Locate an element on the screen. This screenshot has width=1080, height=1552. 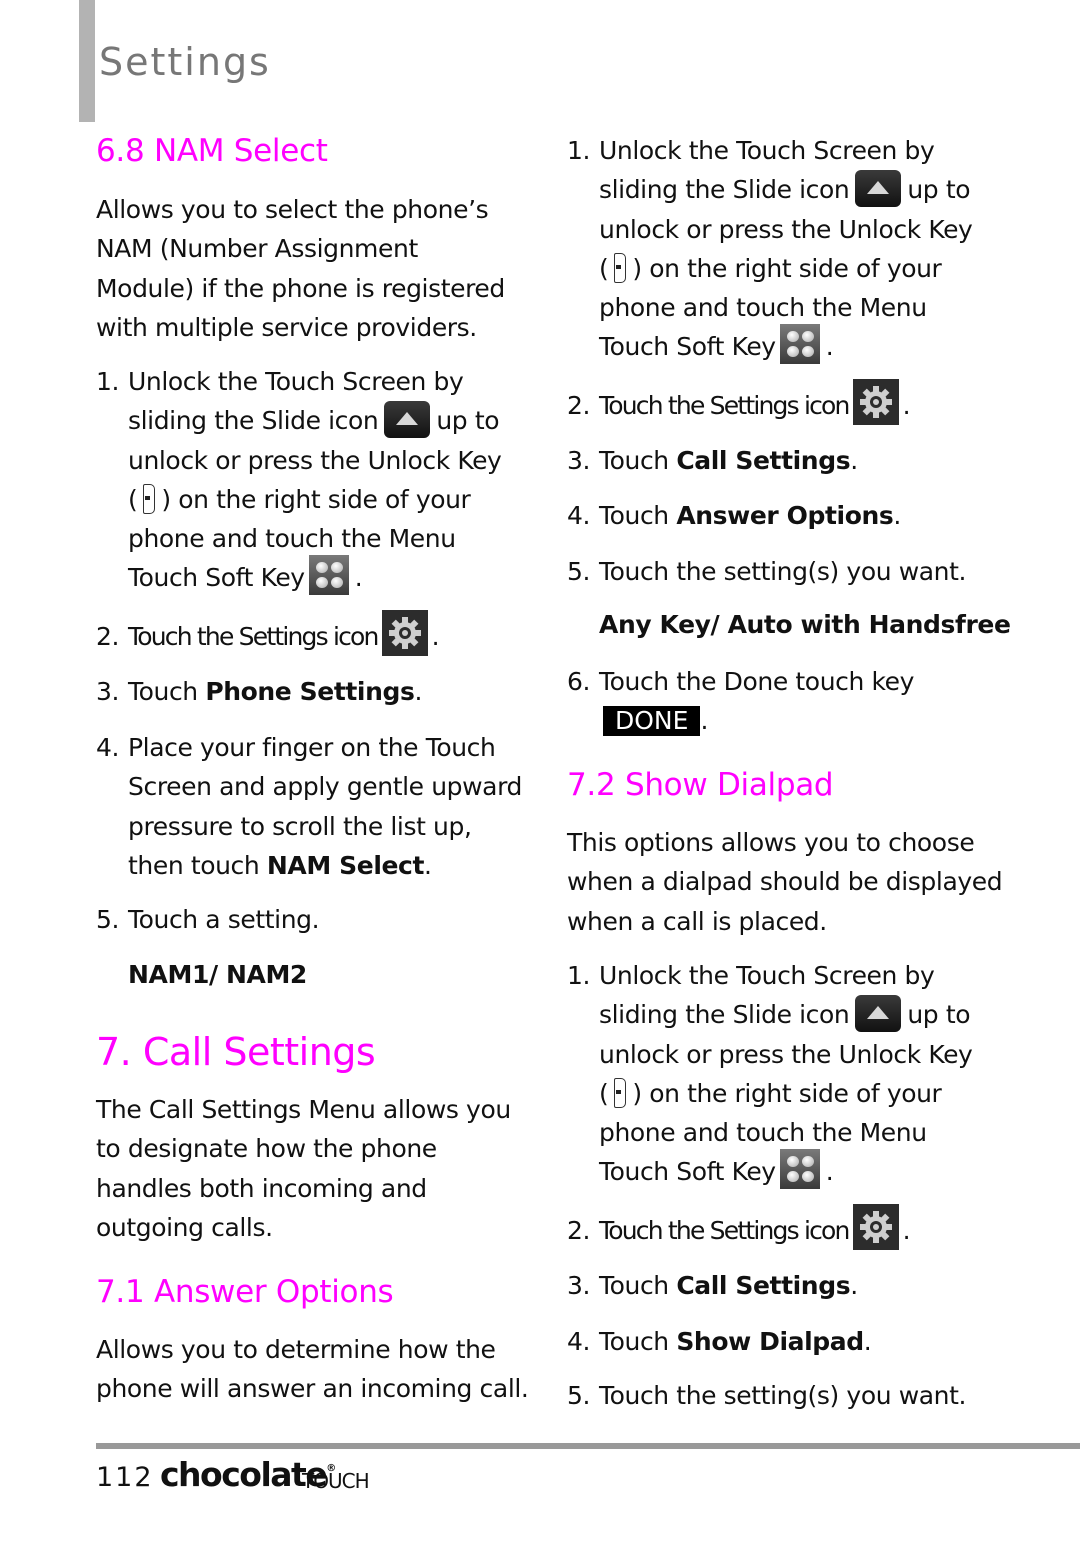
menu-item-name: Show Dialpad is located at coordinates (770, 1341).